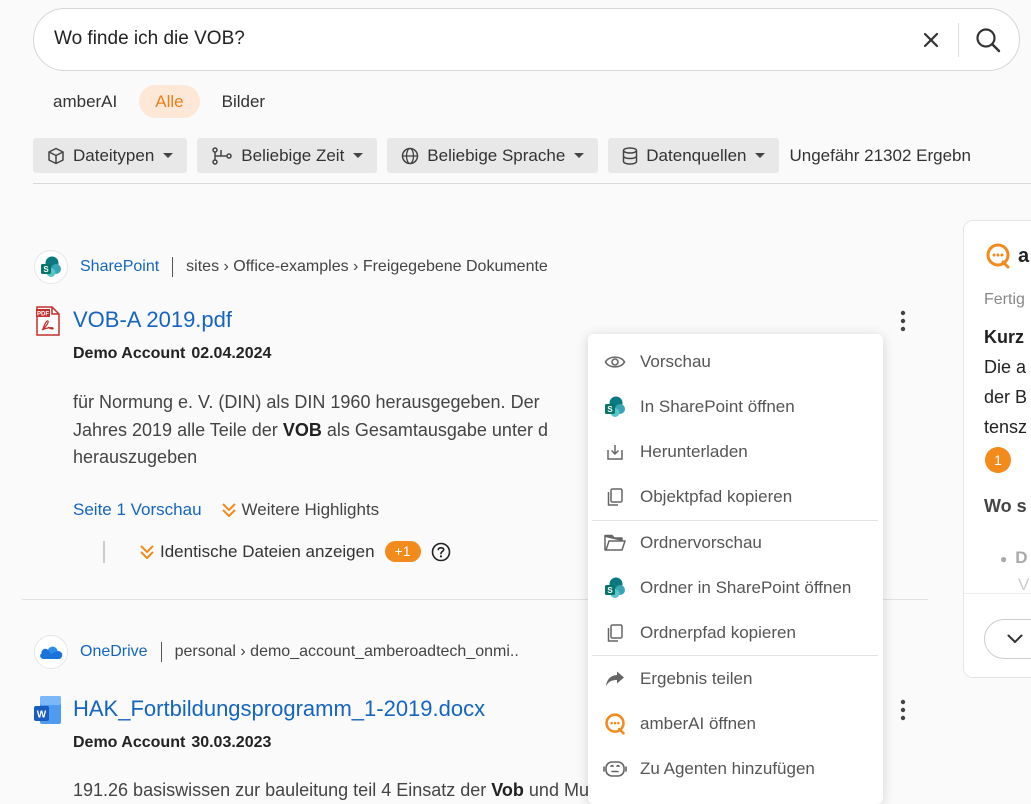 This screenshot has width=1031, height=804. Describe the element at coordinates (152, 320) in the screenshot. I see `result-title: VOB-A 2019.pdf` at that location.